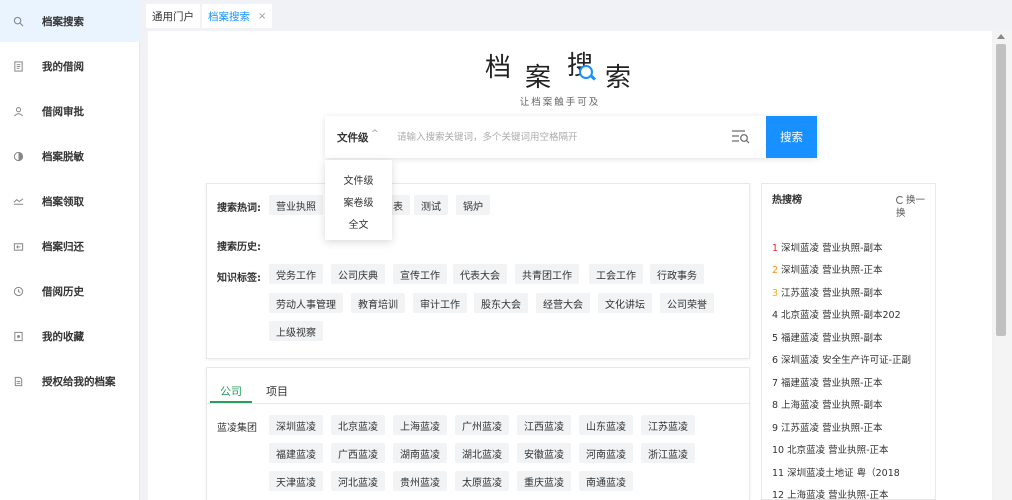  Describe the element at coordinates (853, 493) in the screenshot. I see `hot-list-item: 12 上海蓝凌 营业执照-正本` at that location.